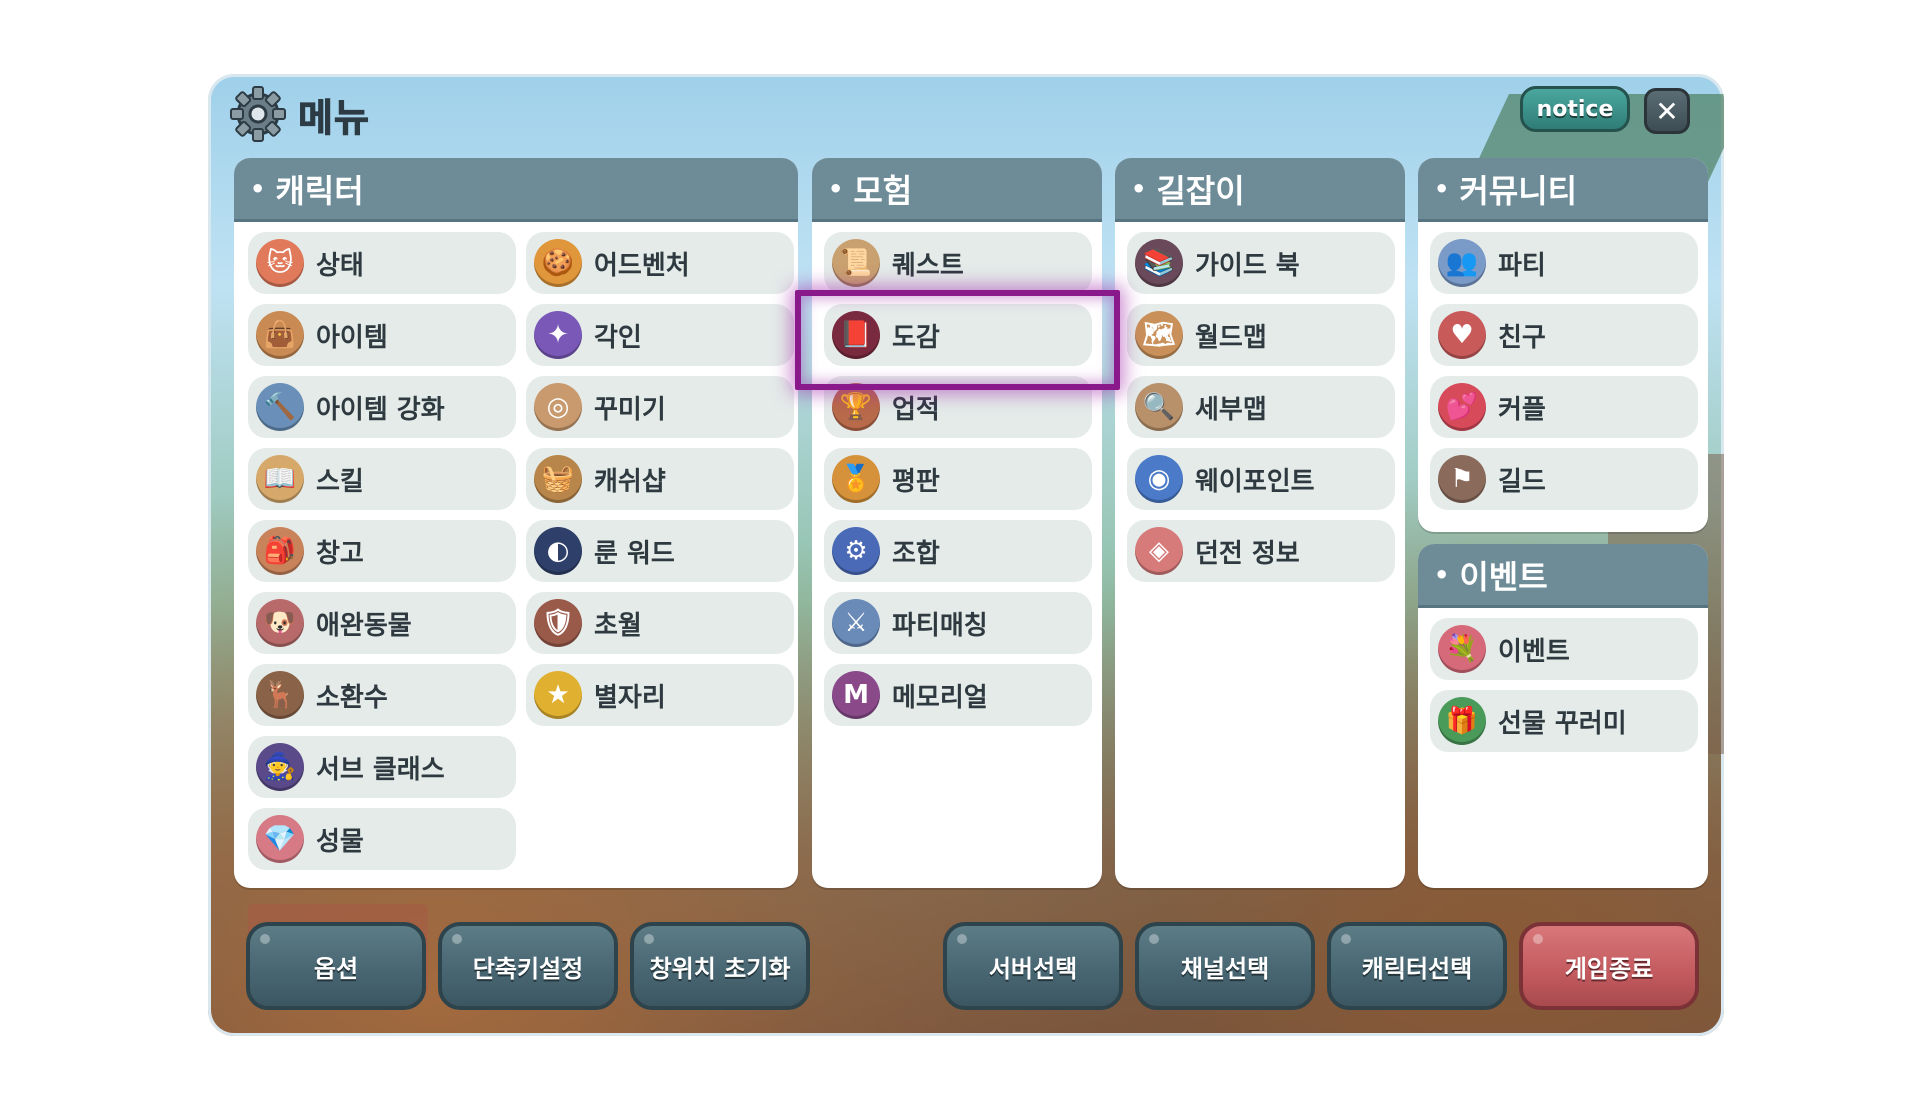  I want to click on menu-item-cash-shop: 🧺 캐쉬샵, so click(660, 479).